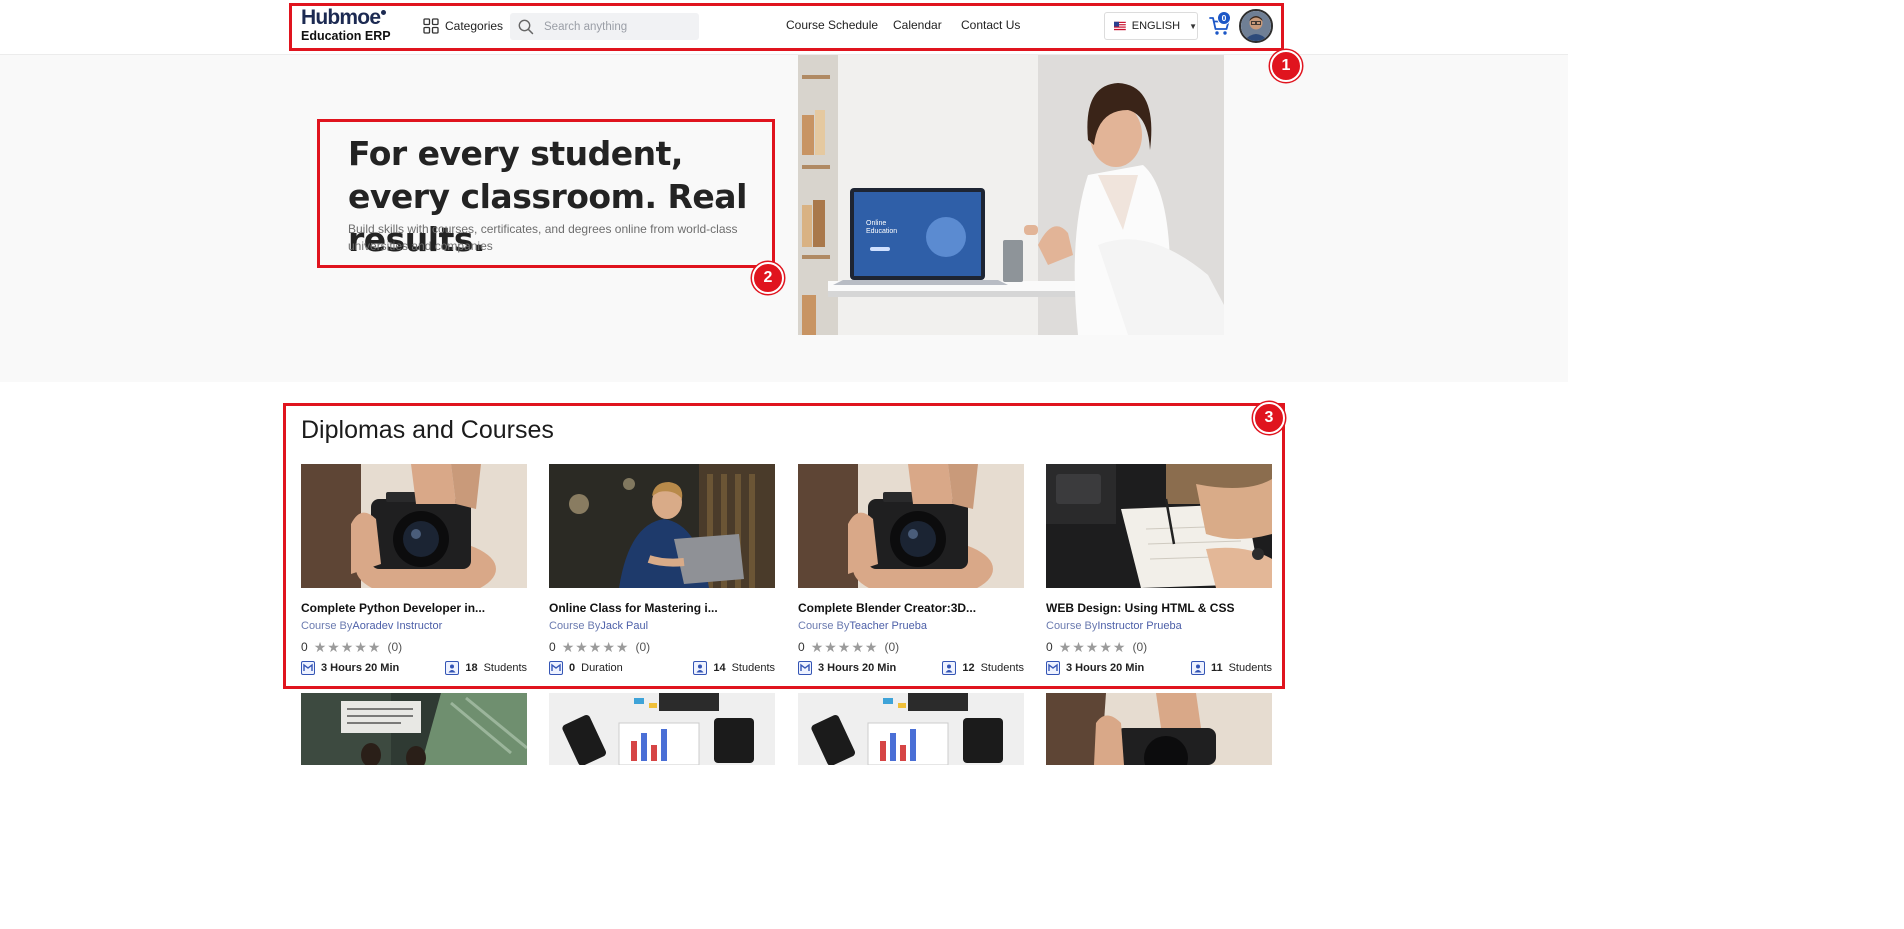  I want to click on svg-text: Online, so click(876, 223).